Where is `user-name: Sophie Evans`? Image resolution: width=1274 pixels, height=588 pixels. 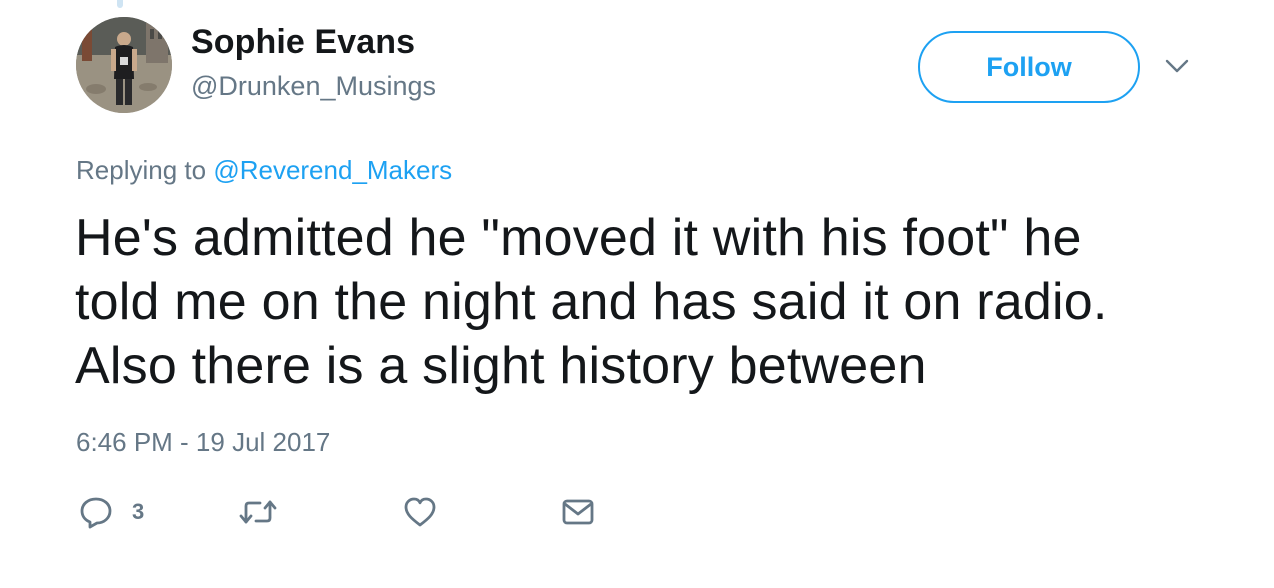
user-name: Sophie Evans is located at coordinates (303, 42).